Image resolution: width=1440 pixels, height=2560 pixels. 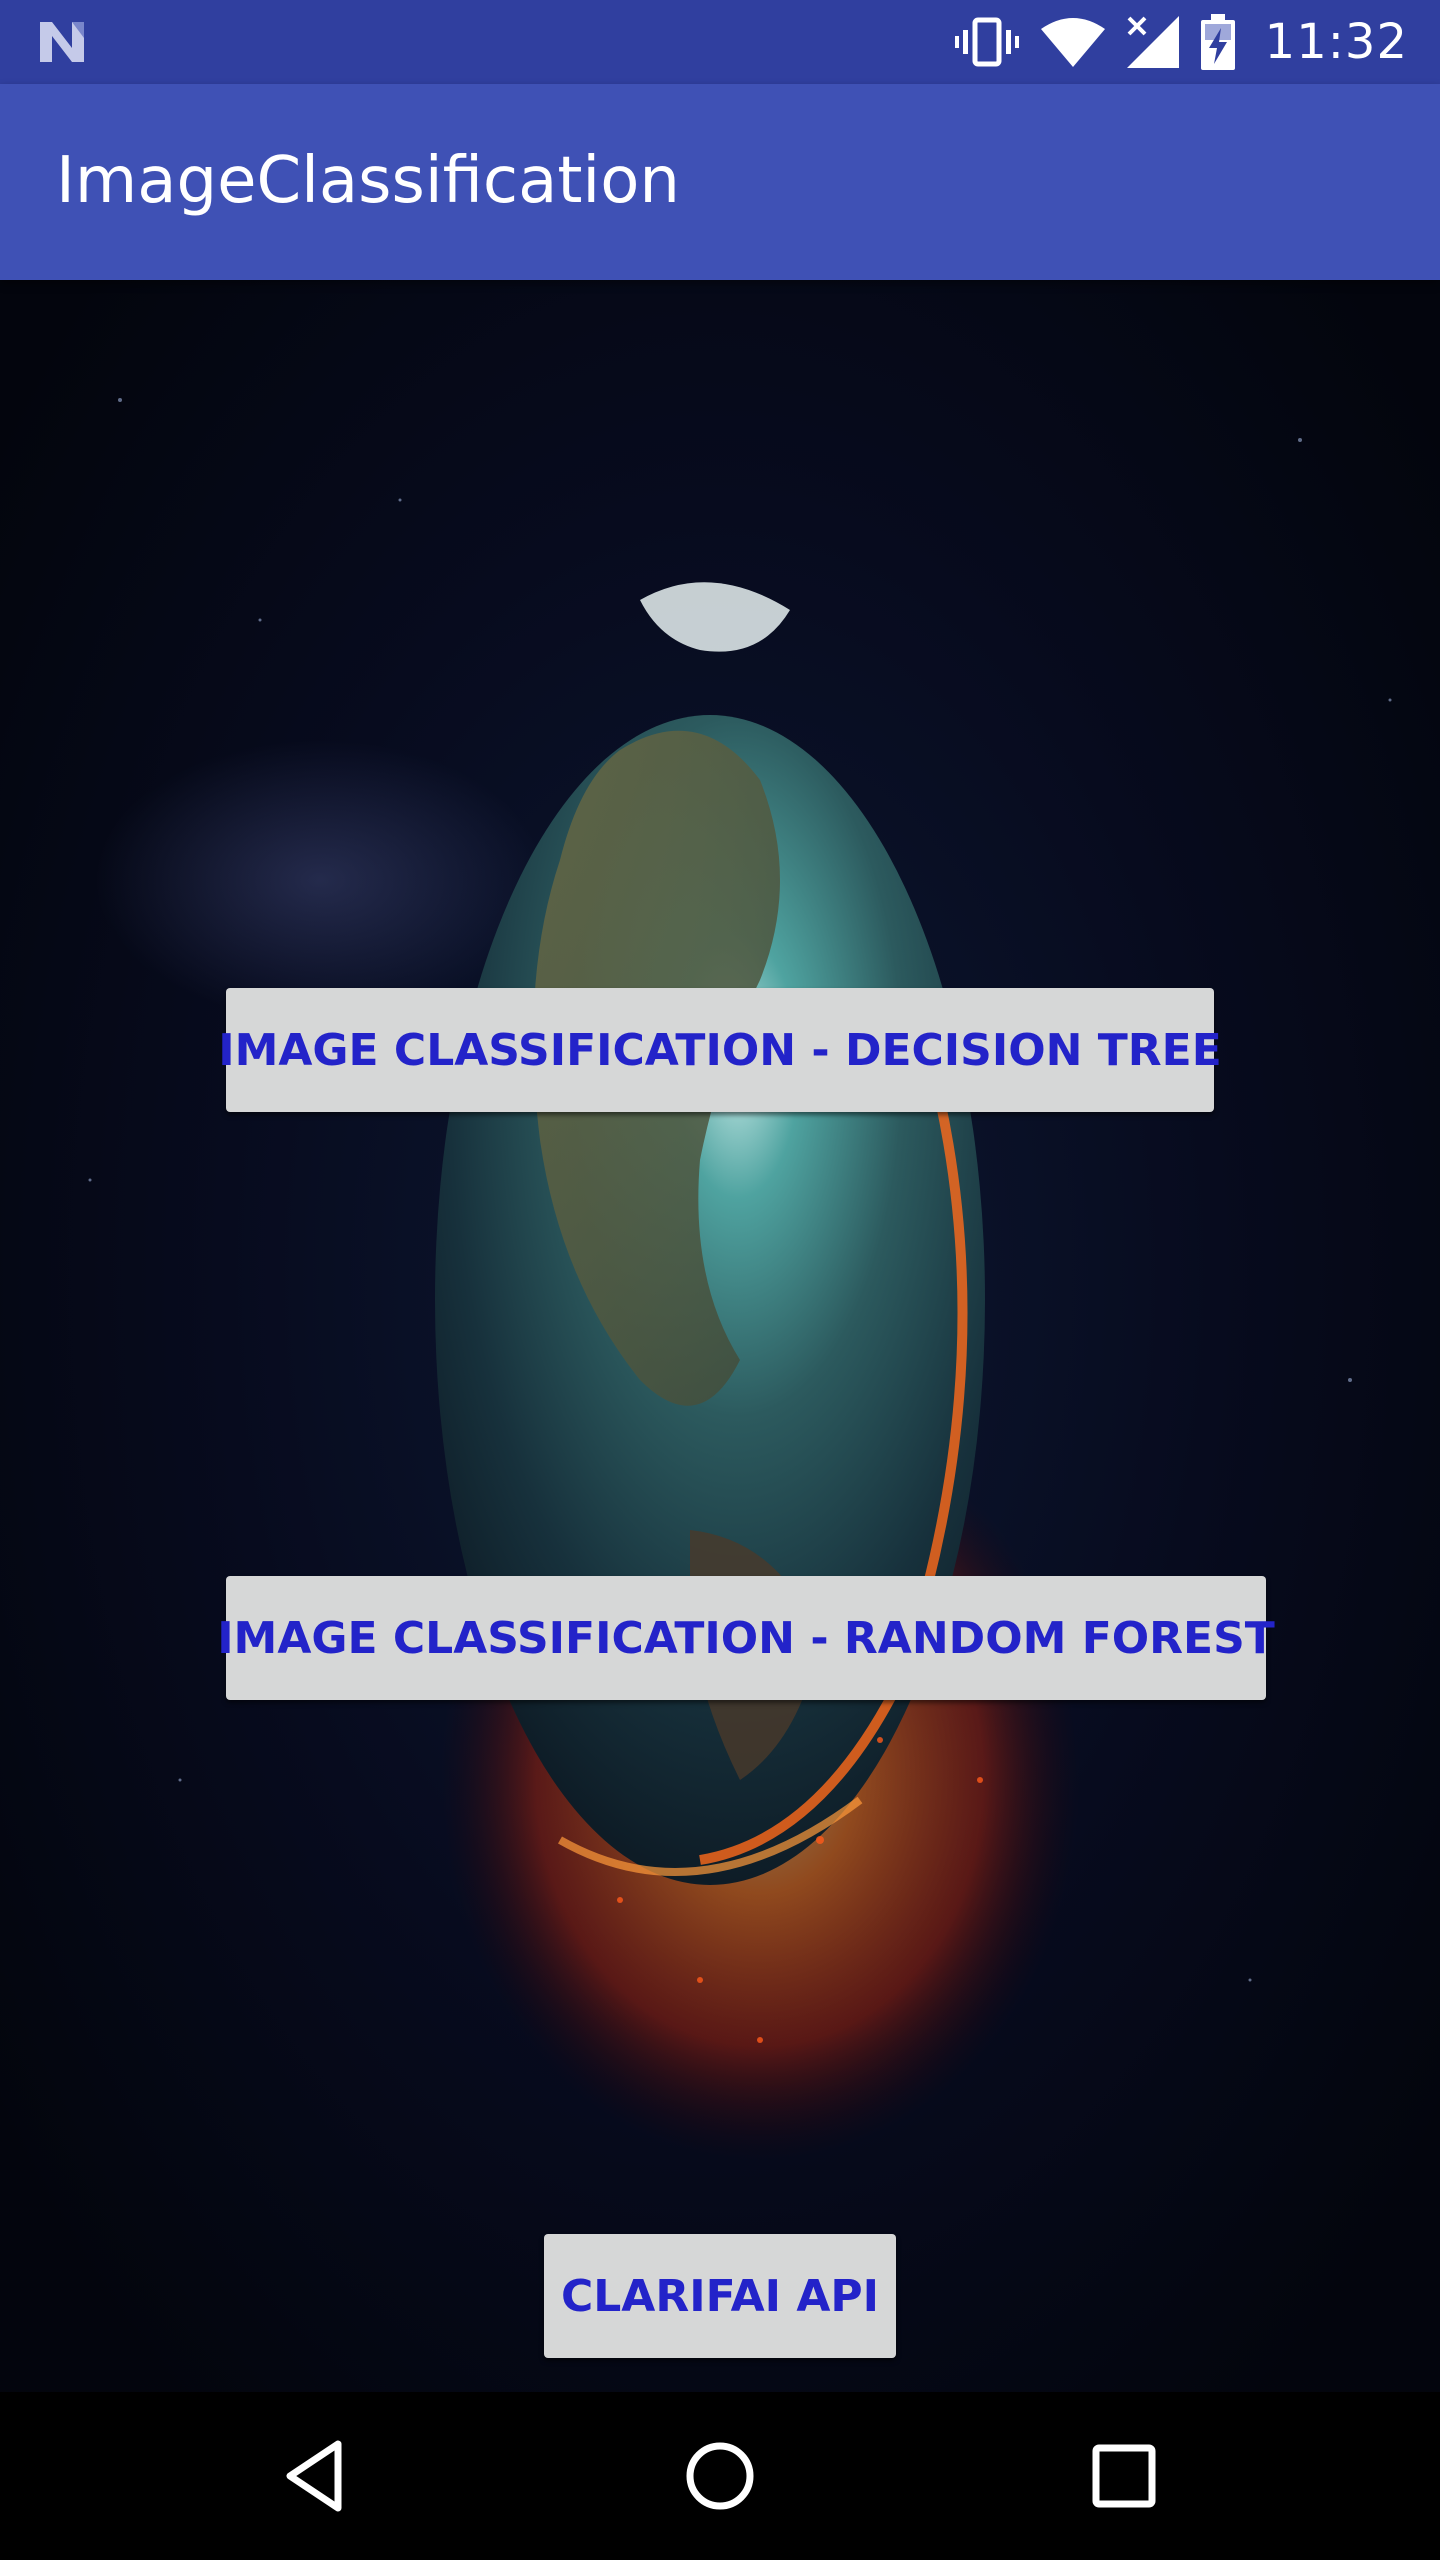 What do you see at coordinates (720, 182) in the screenshot?
I see `app-bar: ImageClassification` at bounding box center [720, 182].